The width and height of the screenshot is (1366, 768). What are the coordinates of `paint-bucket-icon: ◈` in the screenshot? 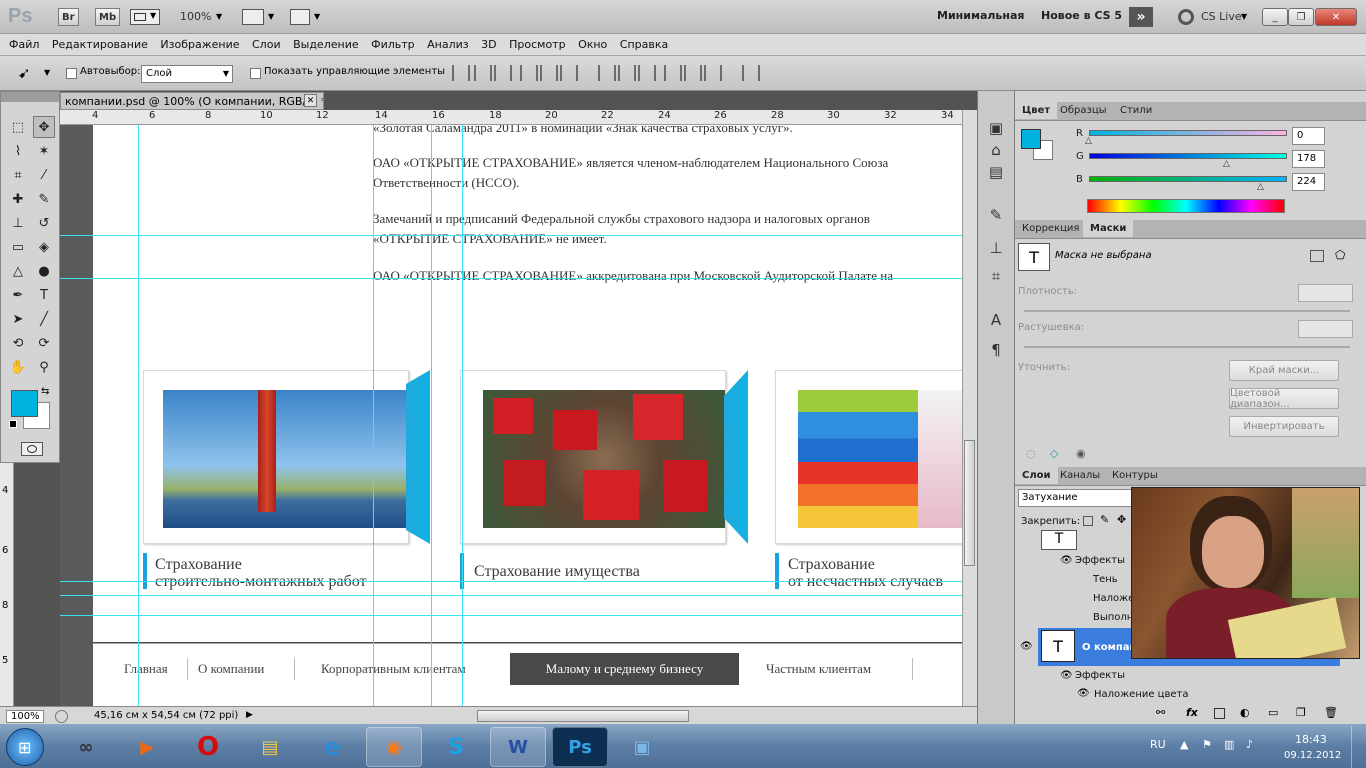 It's located at (44, 247).